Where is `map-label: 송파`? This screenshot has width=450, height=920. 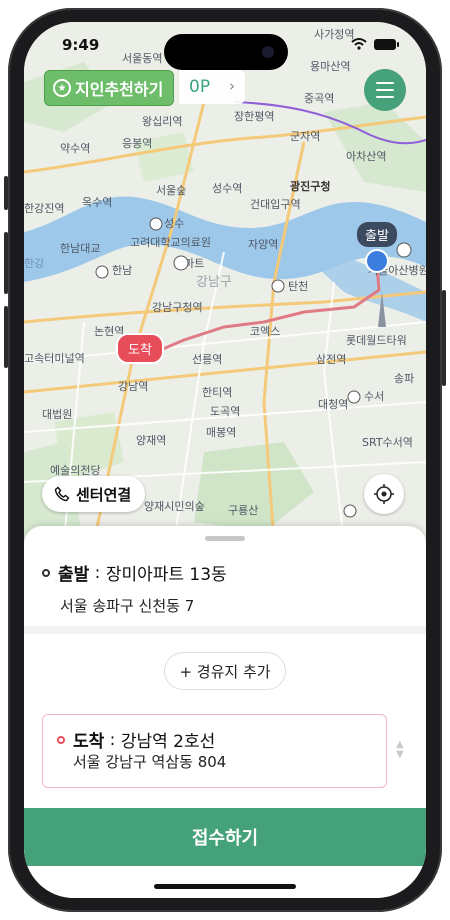 map-label: 송파 is located at coordinates (404, 378).